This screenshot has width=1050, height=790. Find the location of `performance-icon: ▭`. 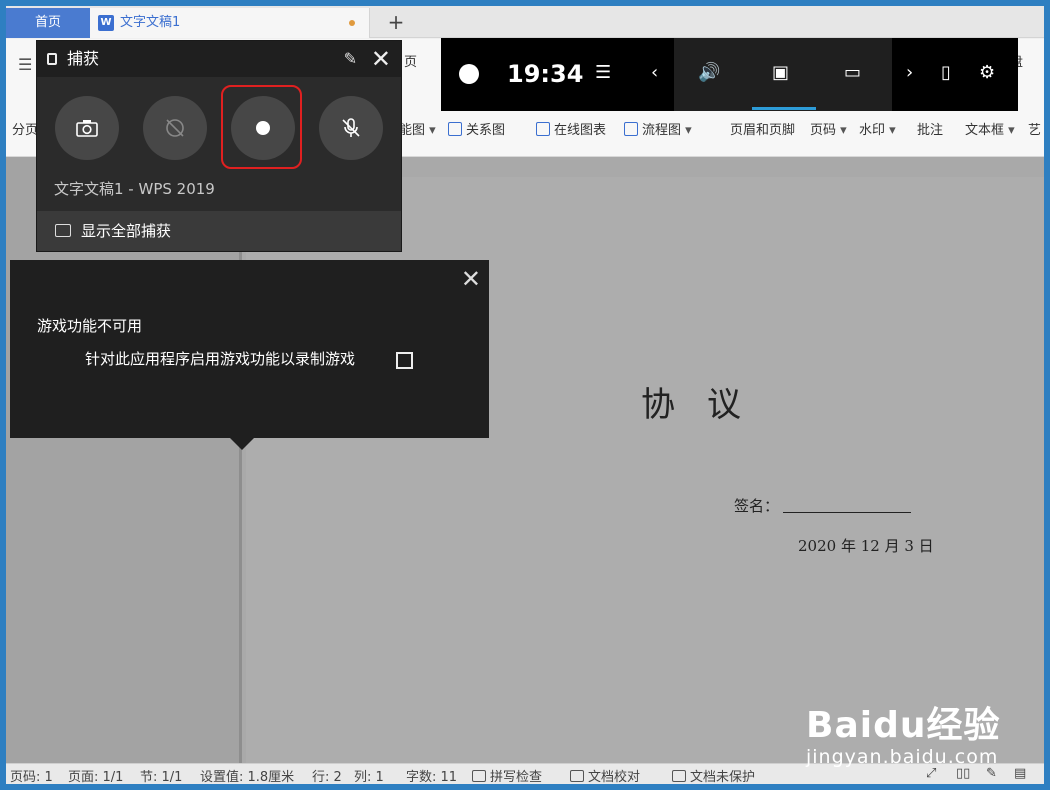

performance-icon: ▭ is located at coordinates (852, 72).